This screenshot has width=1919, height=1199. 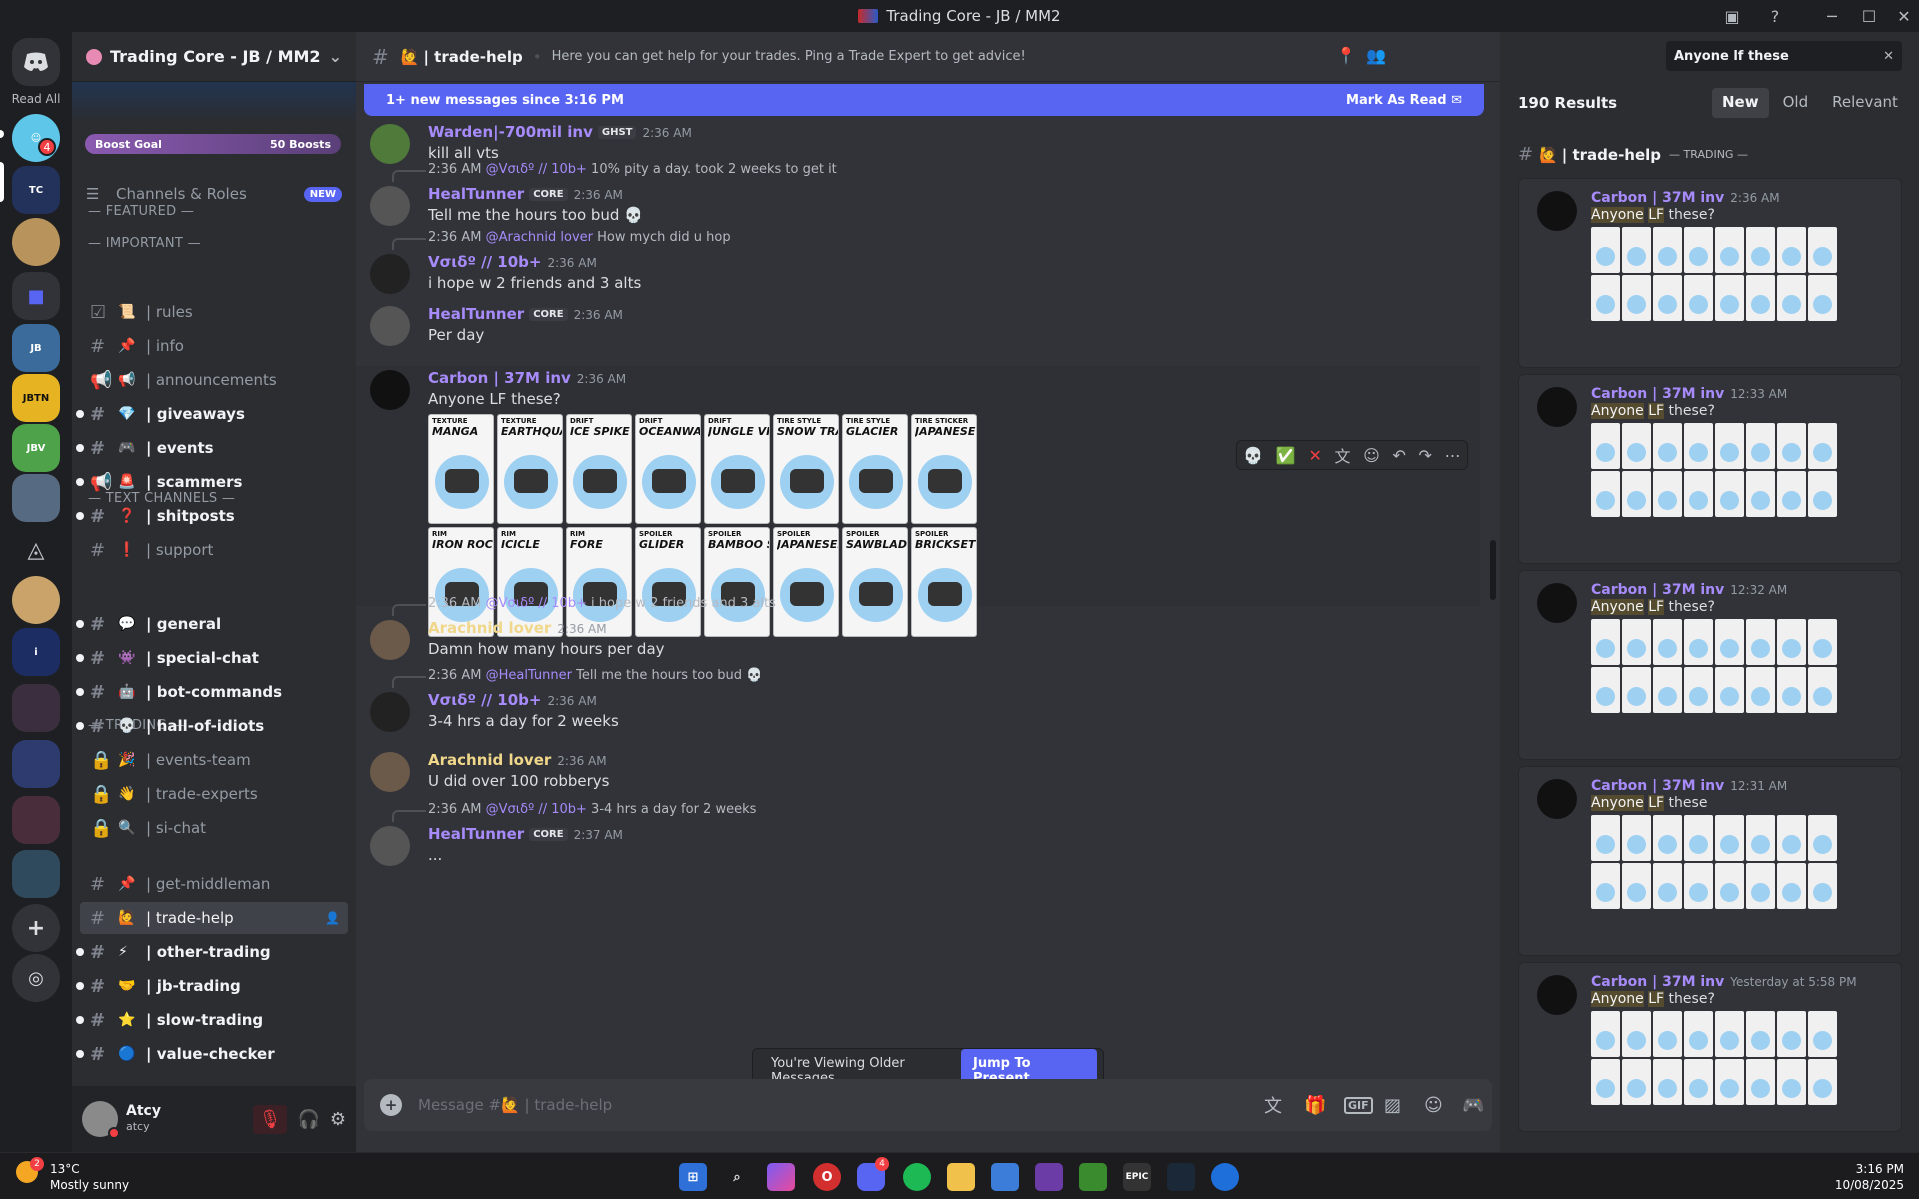 I want to click on invite-icon: 👤, so click(x=332, y=918).